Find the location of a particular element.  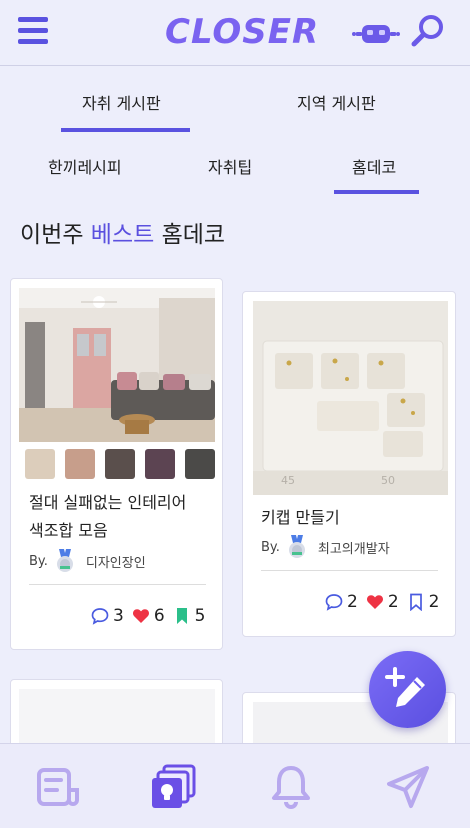

bottom-navigation is located at coordinates (235, 785).